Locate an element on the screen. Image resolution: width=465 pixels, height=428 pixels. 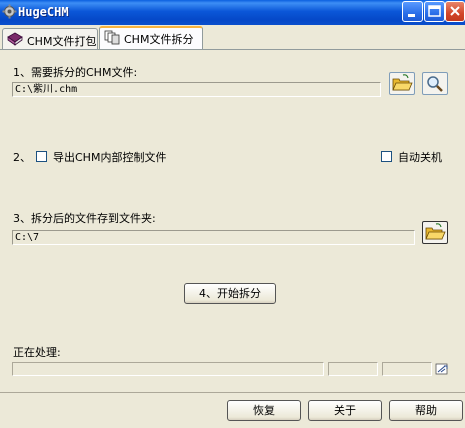
export-control-files-checkbox is located at coordinates (41, 156).